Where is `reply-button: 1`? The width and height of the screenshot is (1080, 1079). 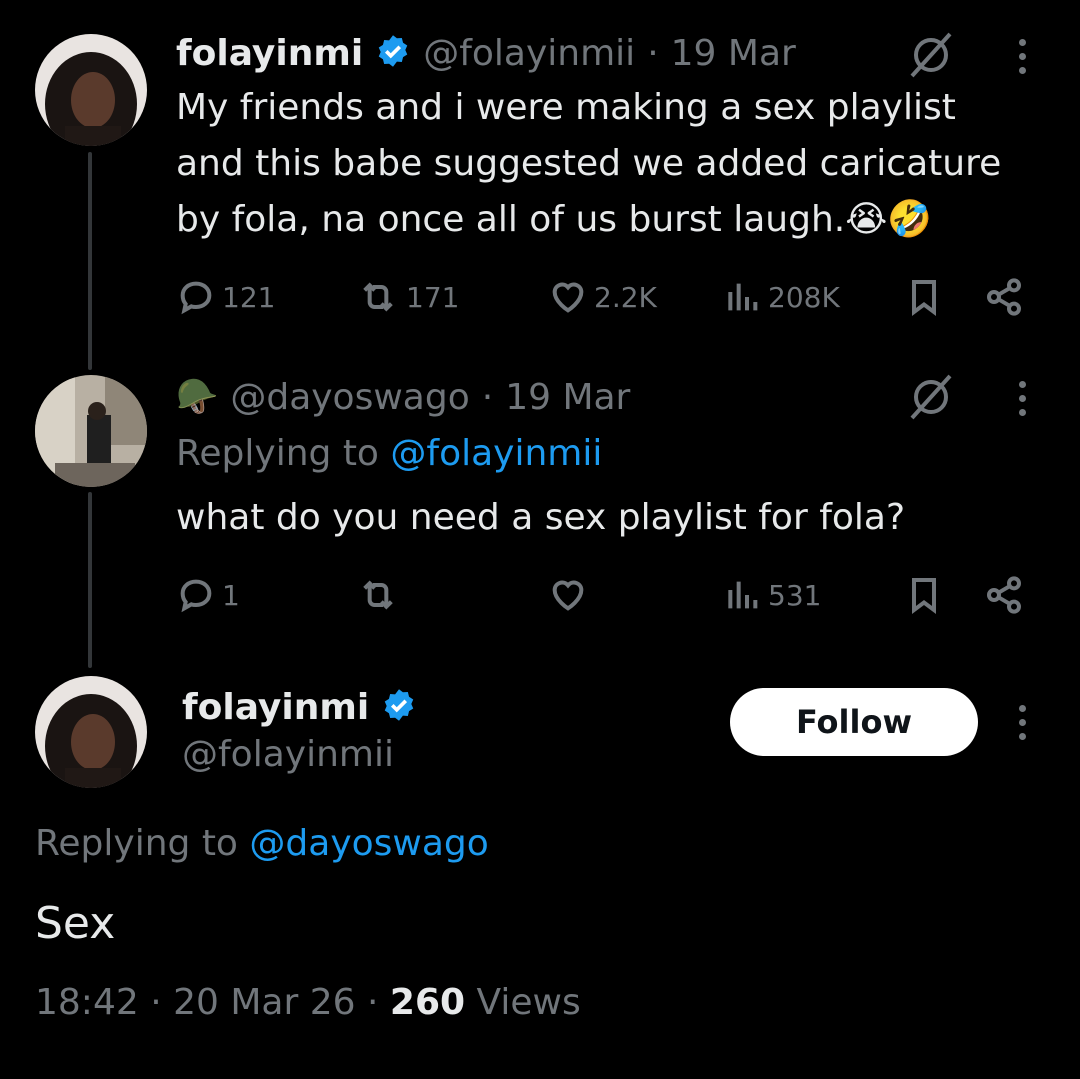
reply-button: 1 is located at coordinates (208, 595).